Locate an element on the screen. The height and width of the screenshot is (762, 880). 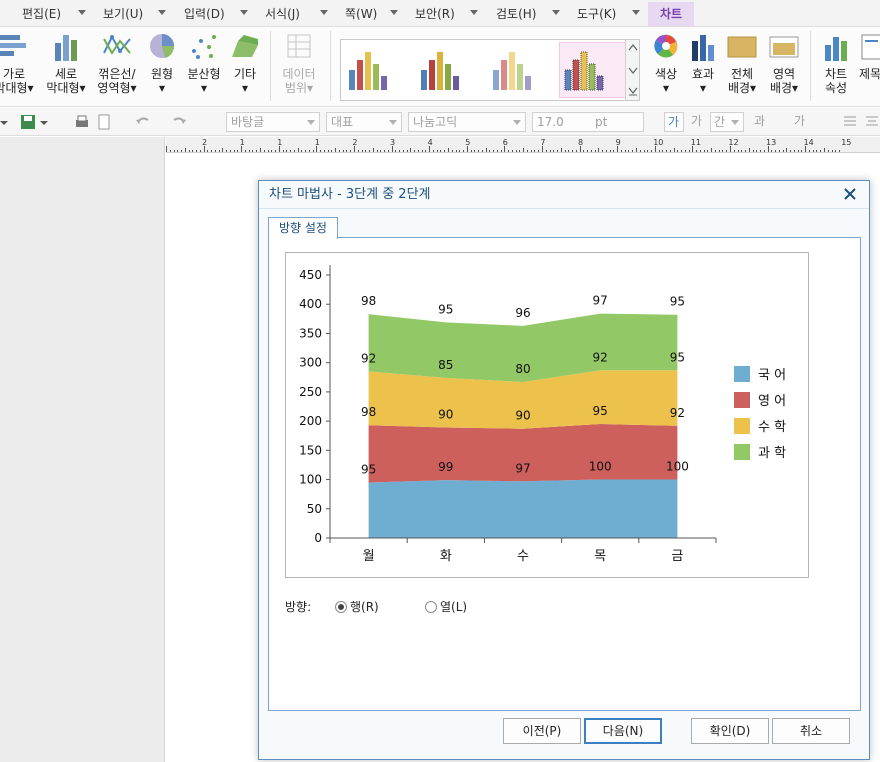
style-select: 바탕글 is located at coordinates (273, 122).